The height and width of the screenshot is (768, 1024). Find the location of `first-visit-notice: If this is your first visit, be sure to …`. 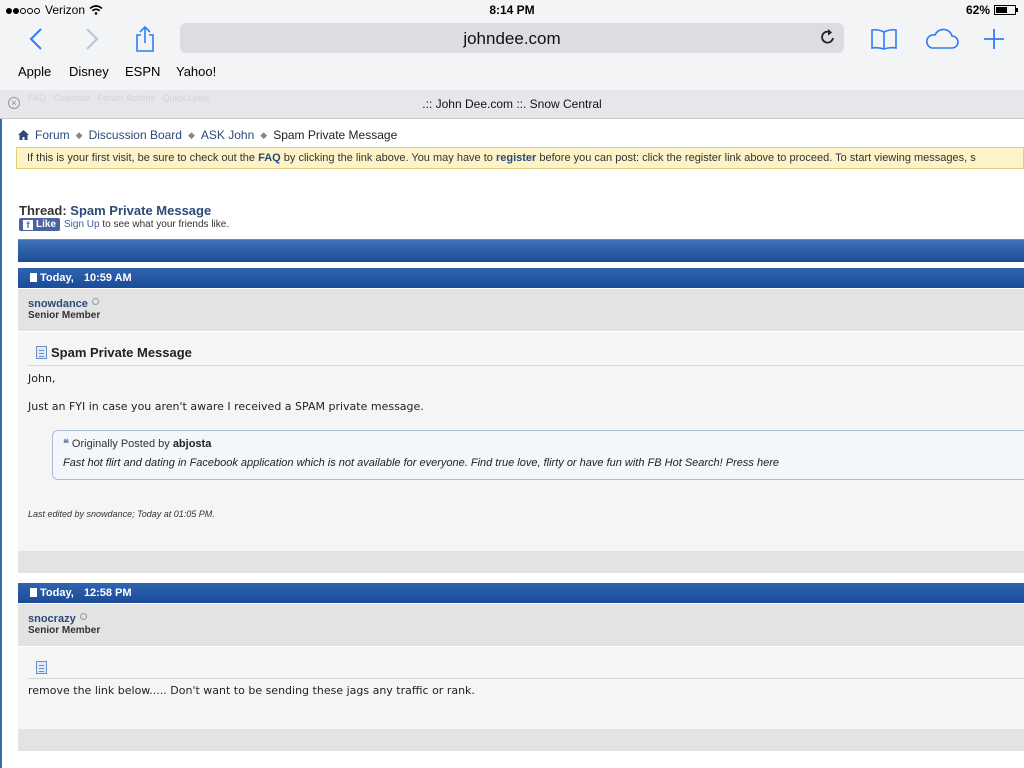

first-visit-notice: If this is your first visit, be sure to … is located at coordinates (520, 158).